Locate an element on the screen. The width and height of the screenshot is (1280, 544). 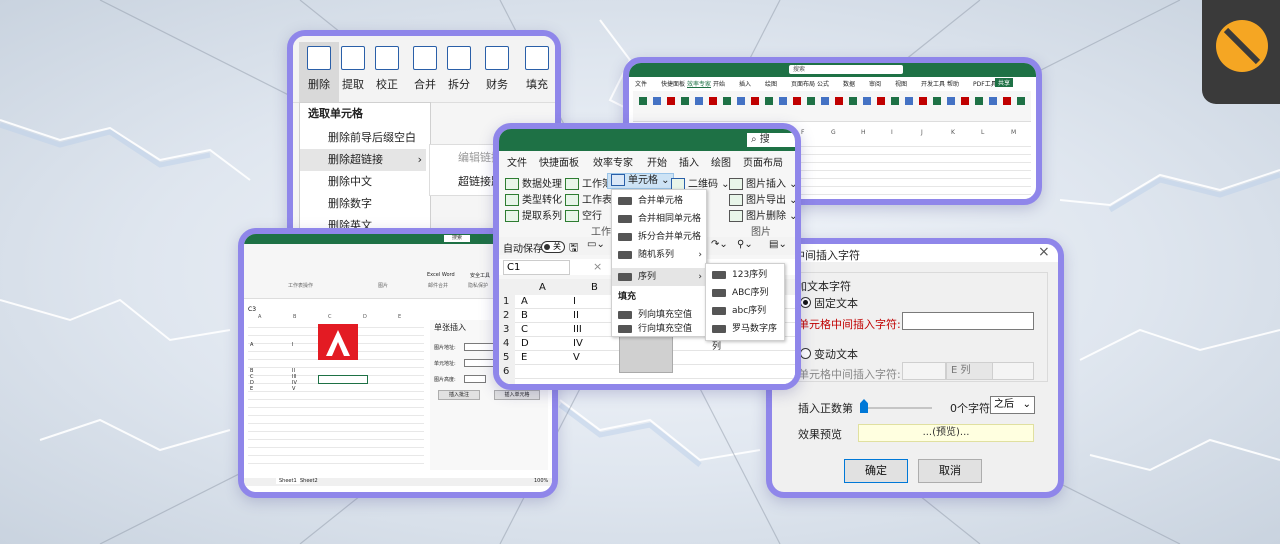
fill-button: 填充 is located at coordinates (536, 72).